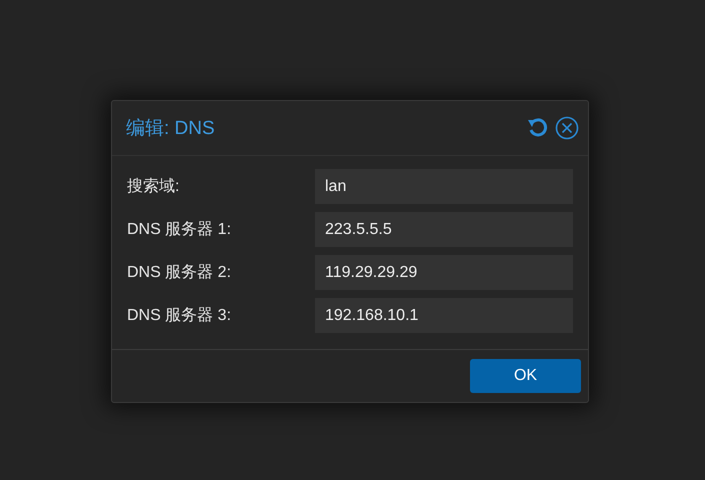 The image size is (705, 480). I want to click on input-field: 192.168.10.1, so click(444, 315).